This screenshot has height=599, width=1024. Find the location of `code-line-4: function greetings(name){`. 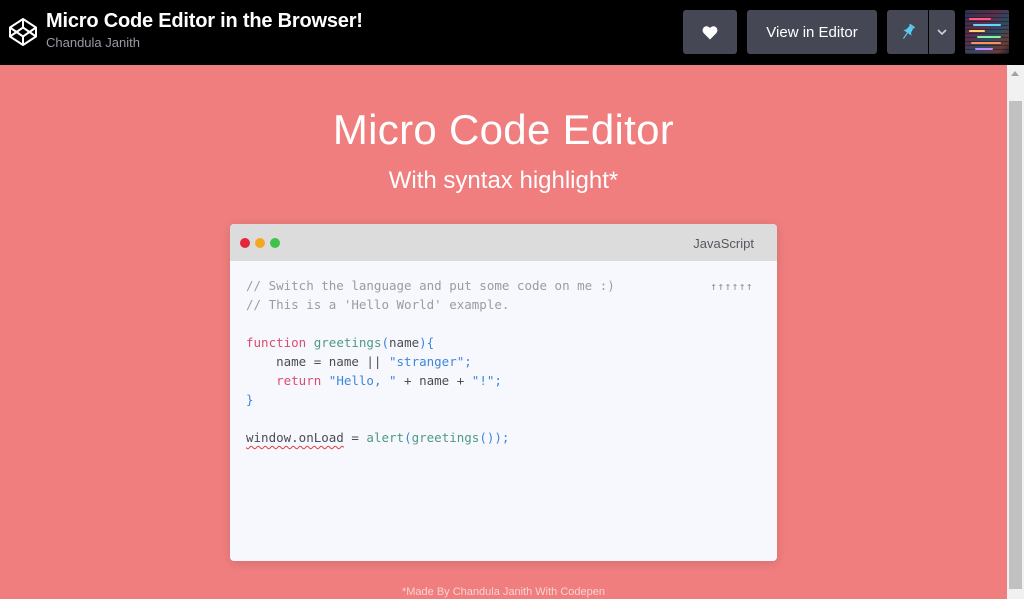

code-line-4: function greetings(name){ is located at coordinates (340, 342).